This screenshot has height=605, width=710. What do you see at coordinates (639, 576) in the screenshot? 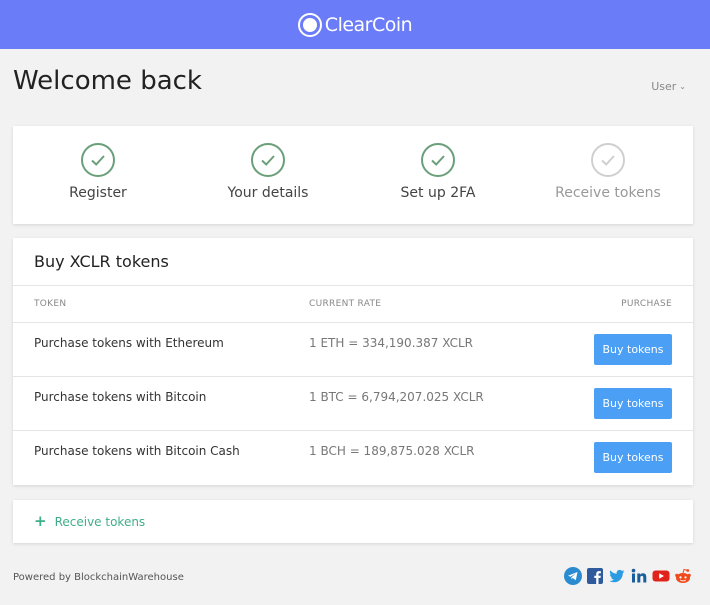
I see `linkedin-icon` at bounding box center [639, 576].